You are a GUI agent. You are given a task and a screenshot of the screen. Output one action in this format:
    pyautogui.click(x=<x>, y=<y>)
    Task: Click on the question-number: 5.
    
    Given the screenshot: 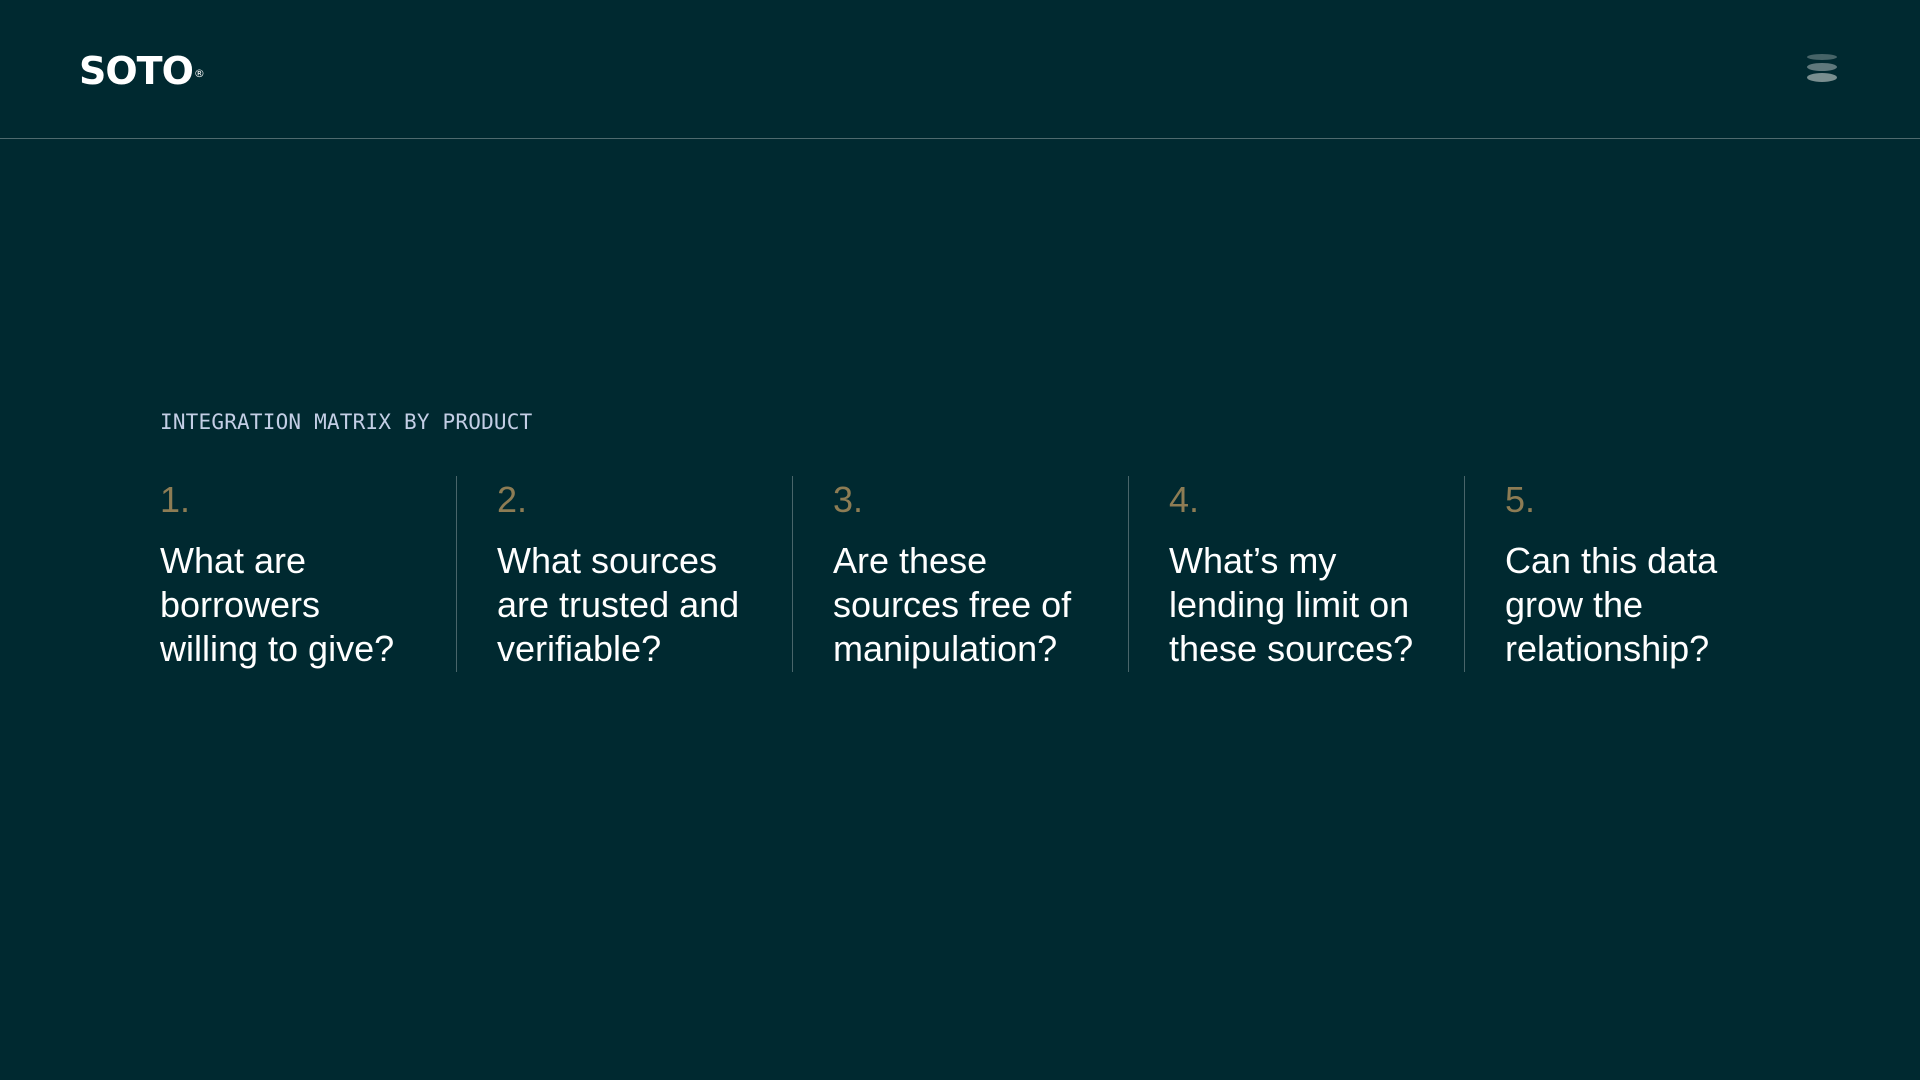 What is the action you would take?
    pyautogui.click(x=1520, y=499)
    